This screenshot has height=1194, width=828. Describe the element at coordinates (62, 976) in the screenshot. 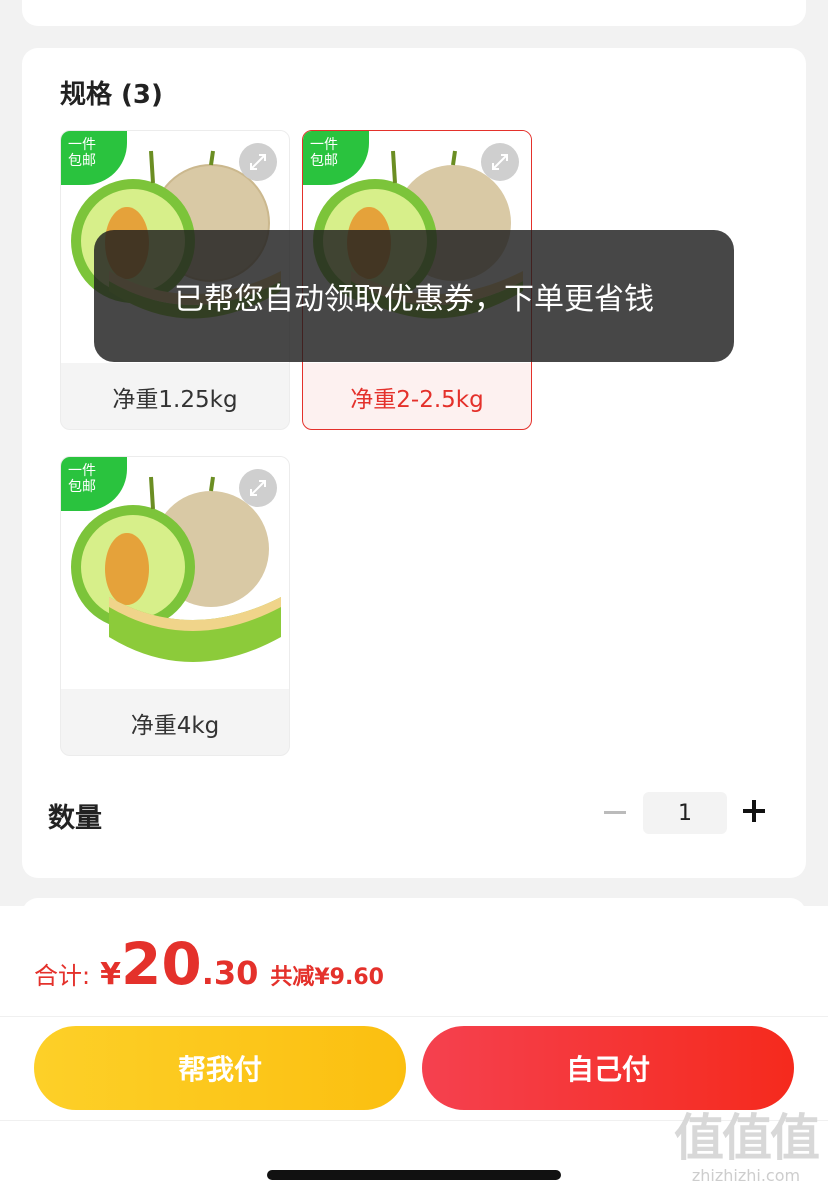

I see `total-label: 合计:` at that location.